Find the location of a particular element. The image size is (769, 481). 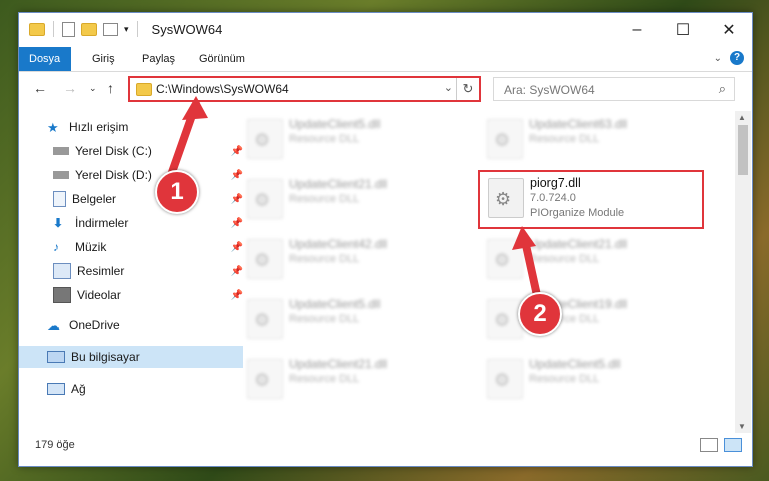

file-item-selected: ⚙ piorg7.dll 7.0.724.0 PIOrganize Module is located at coordinates (591, 199).